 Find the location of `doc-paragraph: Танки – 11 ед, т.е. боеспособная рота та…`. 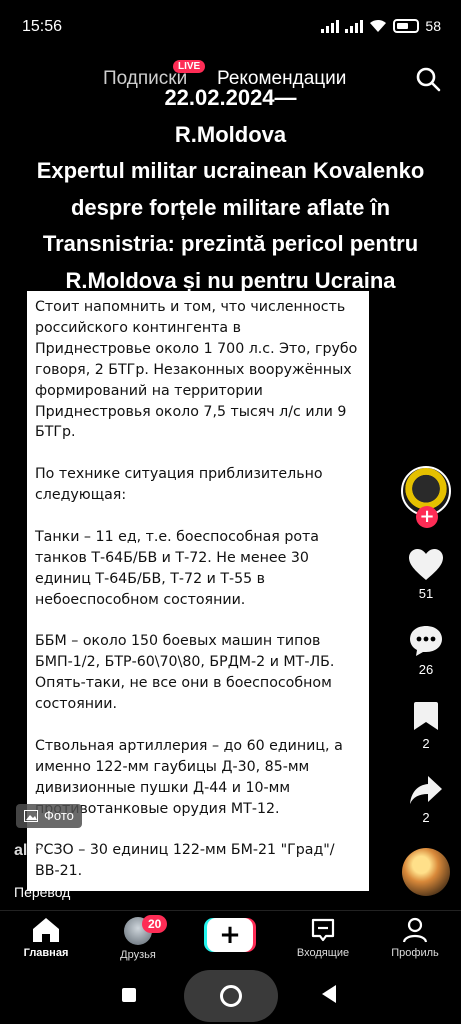

doc-paragraph: Танки – 11 ед, т.е. боеспособная рота та… is located at coordinates (177, 568).